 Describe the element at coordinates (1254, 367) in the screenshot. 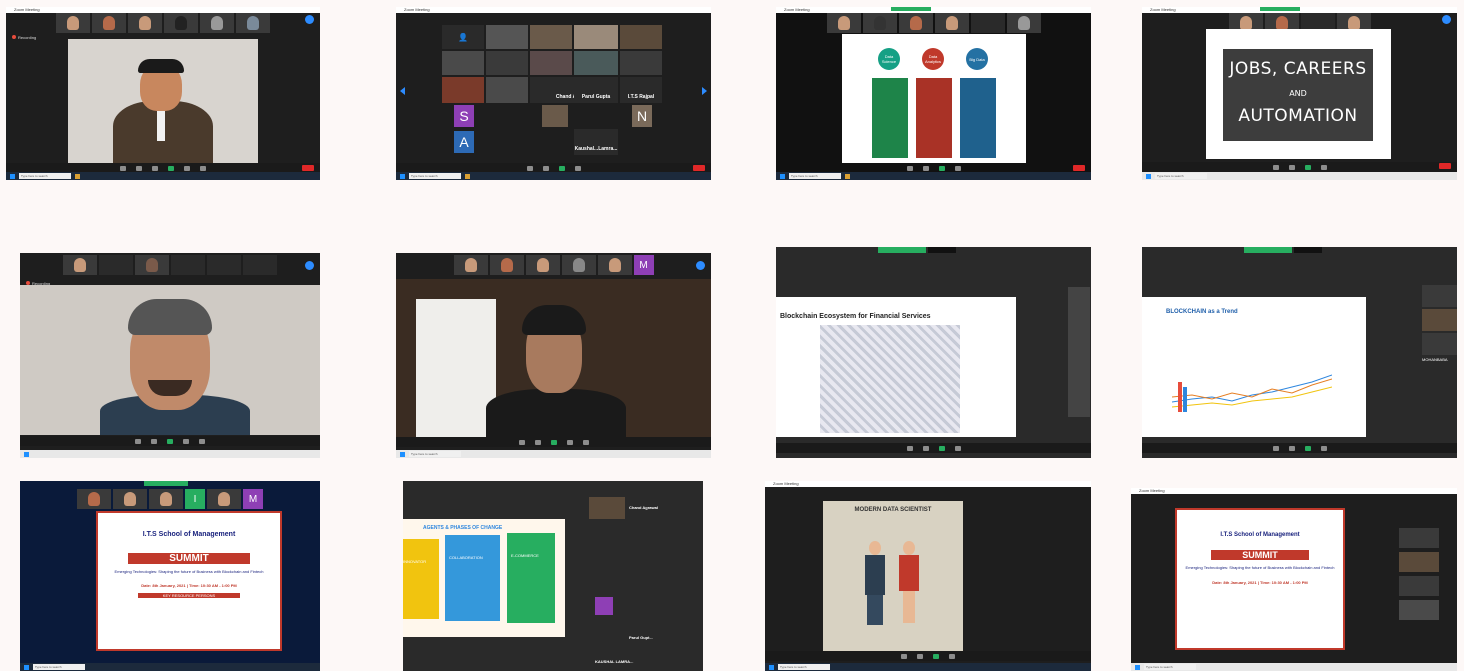

I see `shared-slide: BLOCKCHAIN as a Trend` at that location.